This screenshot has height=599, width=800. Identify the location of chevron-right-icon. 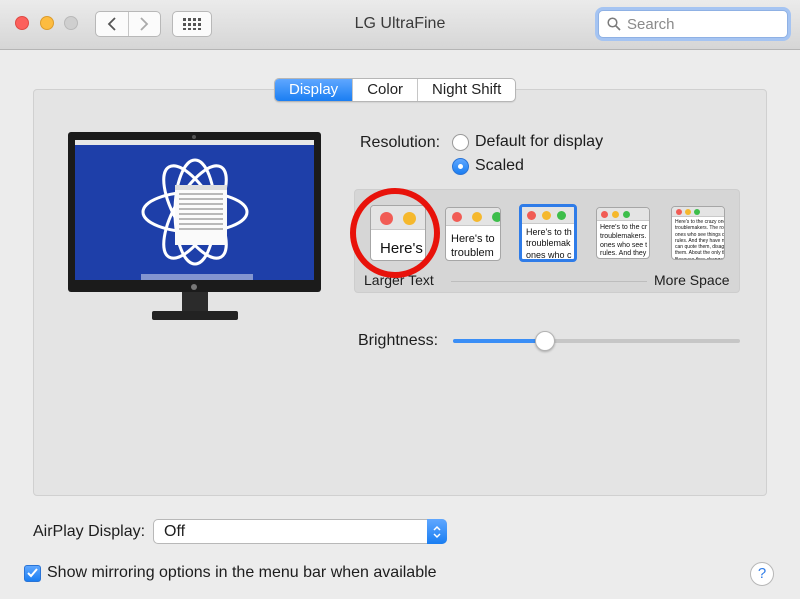
(144, 24).